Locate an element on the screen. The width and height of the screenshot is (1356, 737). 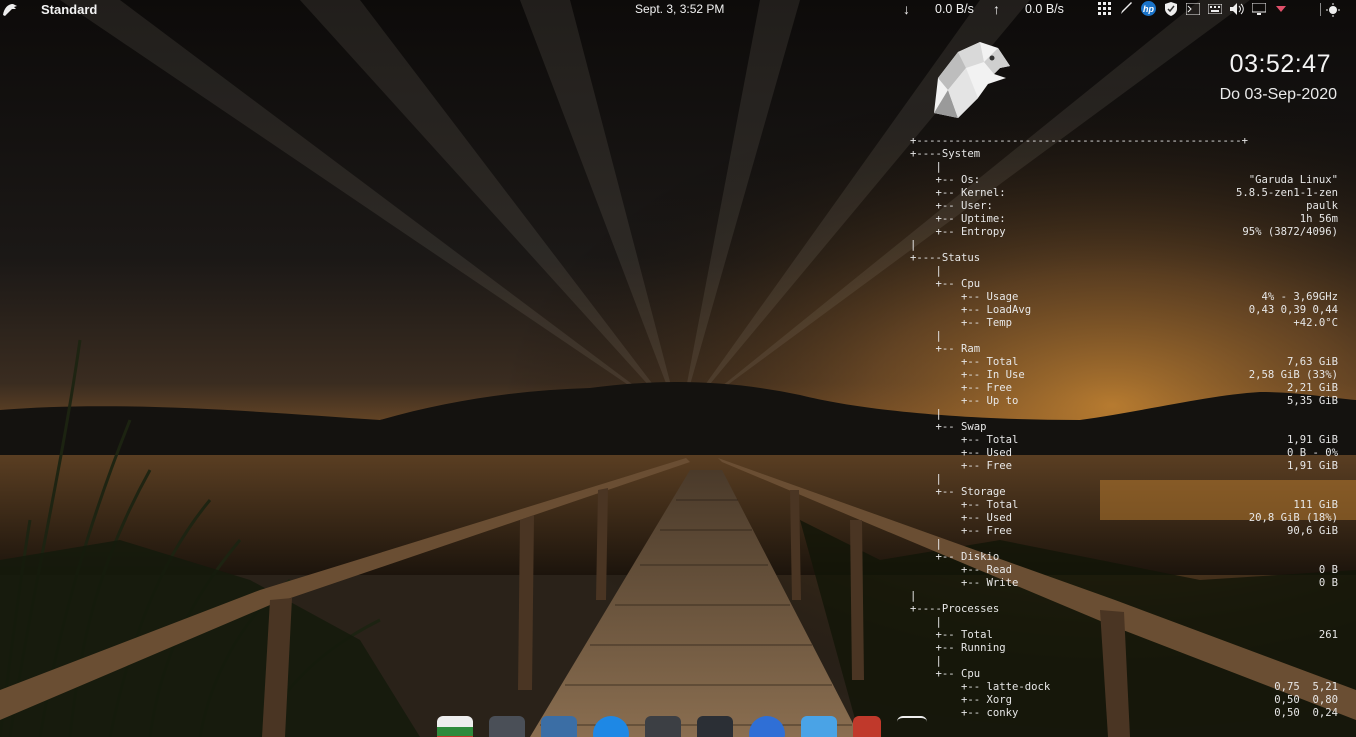
conky-line-value: 4% - 3,69GHz is located at coordinates (1299, 297).